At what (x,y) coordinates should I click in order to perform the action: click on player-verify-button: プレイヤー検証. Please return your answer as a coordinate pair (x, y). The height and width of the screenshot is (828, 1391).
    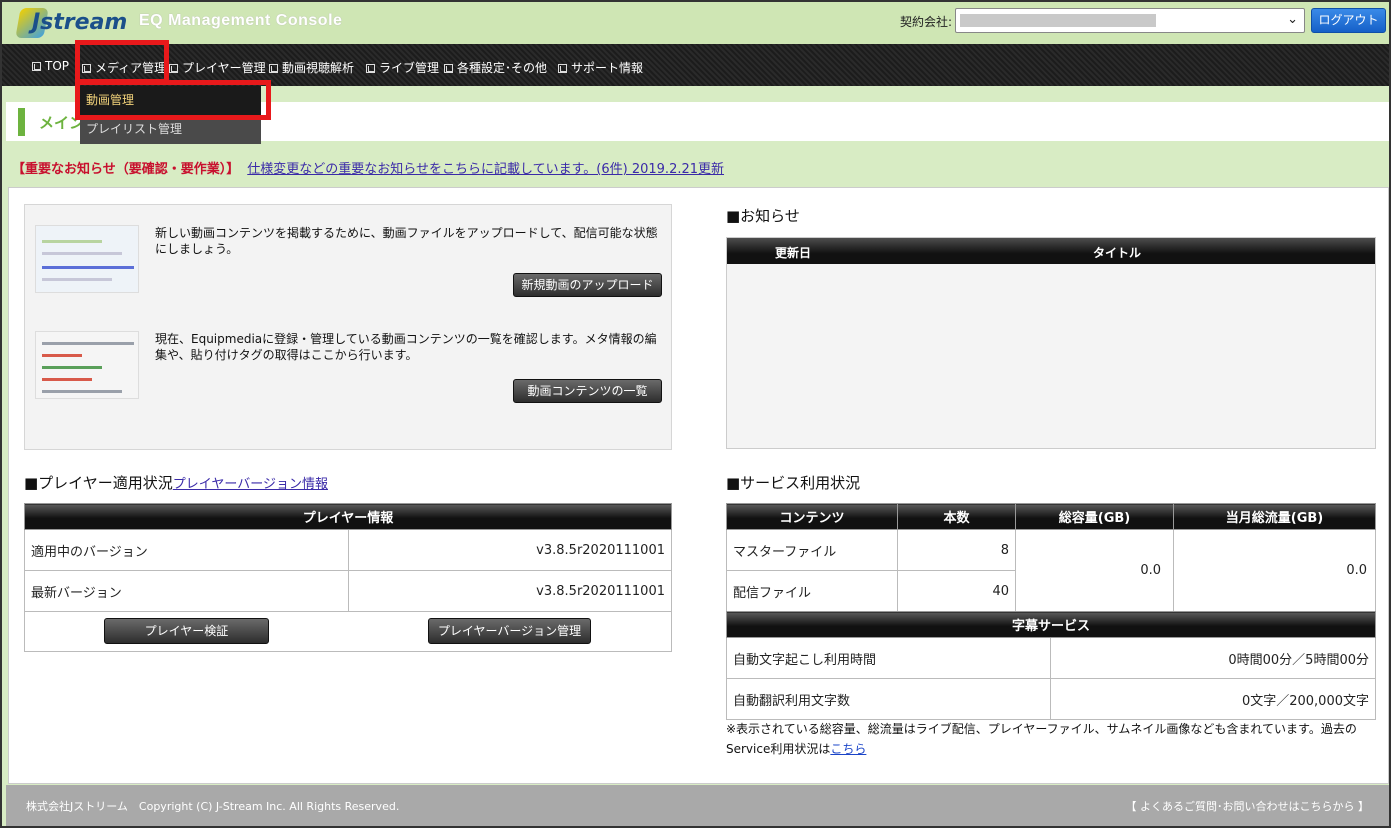
    Looking at the image, I should click on (186, 631).